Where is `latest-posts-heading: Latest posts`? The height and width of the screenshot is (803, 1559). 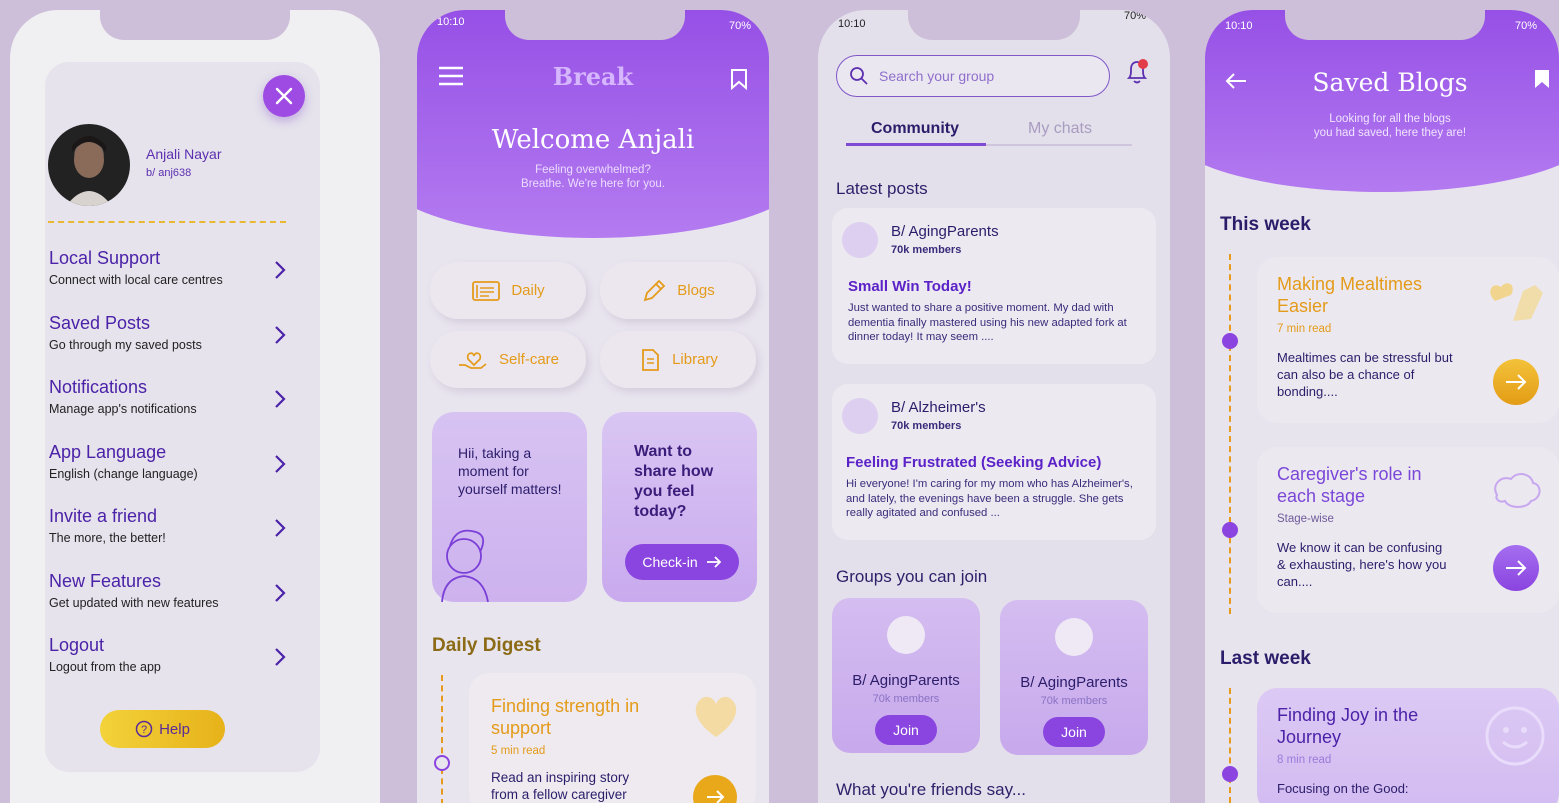
latest-posts-heading: Latest posts is located at coordinates (882, 188).